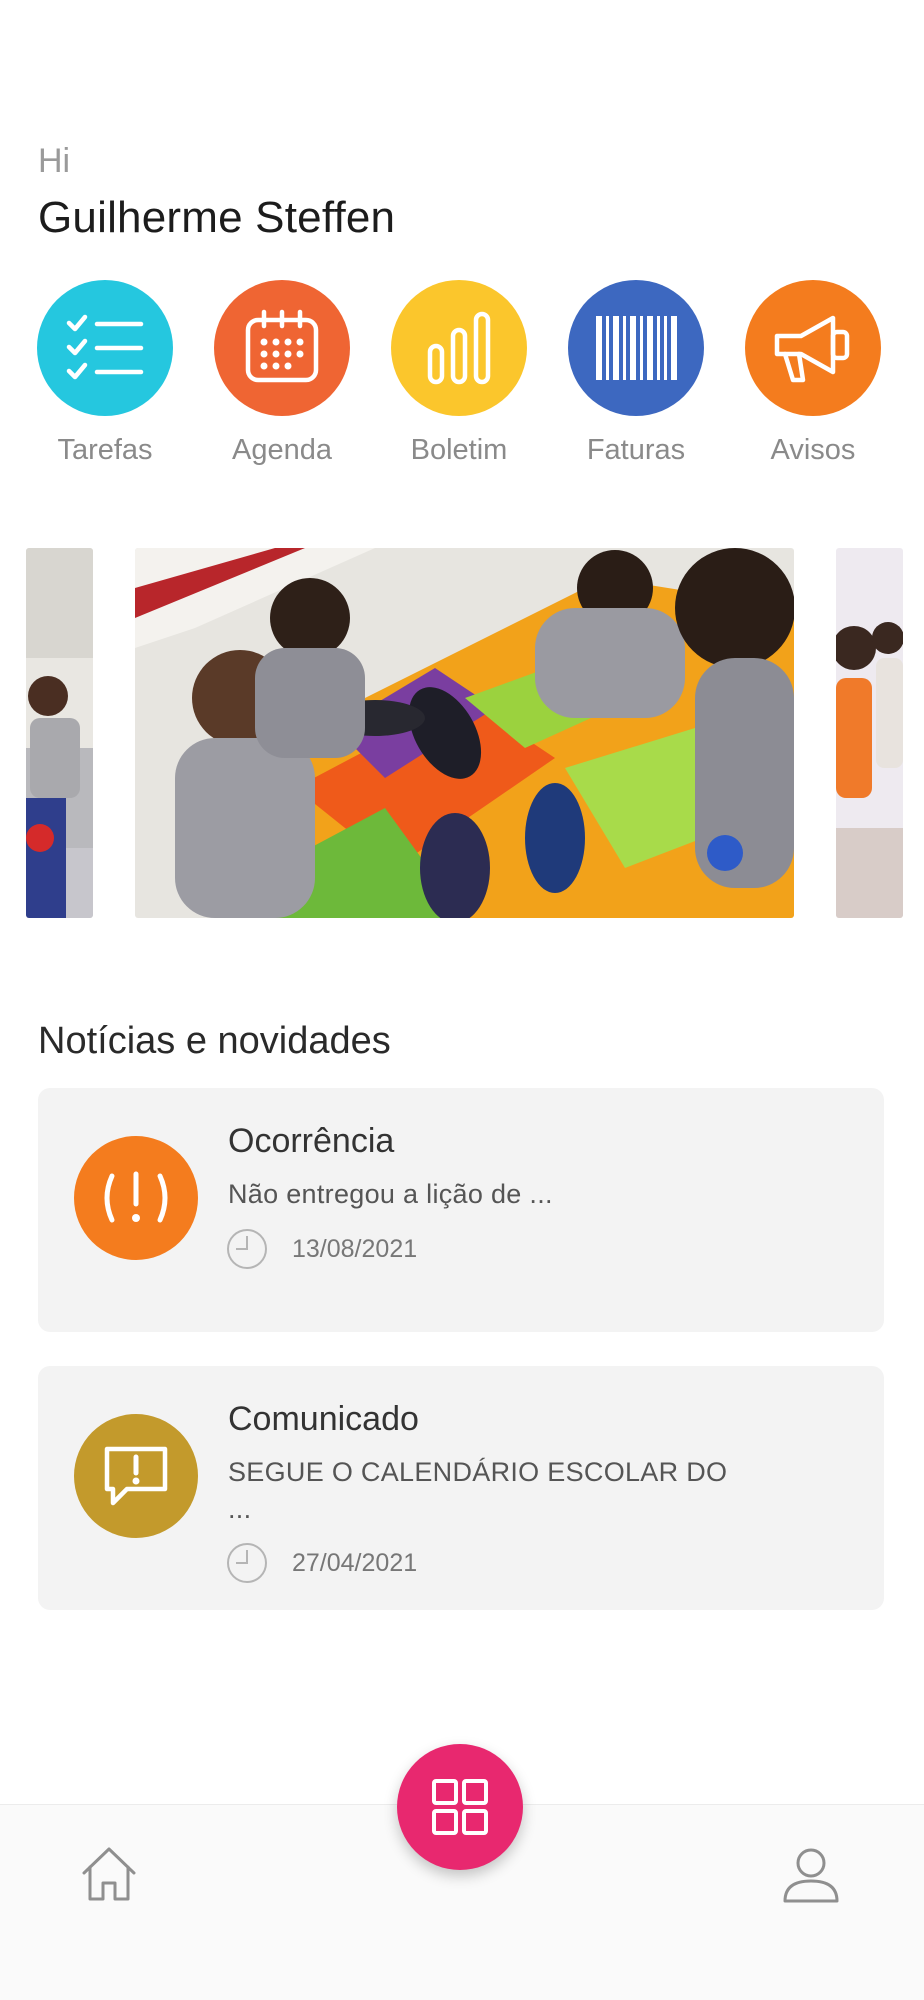 The width and height of the screenshot is (924, 2000). I want to click on shortcut-label: Avisos, so click(813, 450).